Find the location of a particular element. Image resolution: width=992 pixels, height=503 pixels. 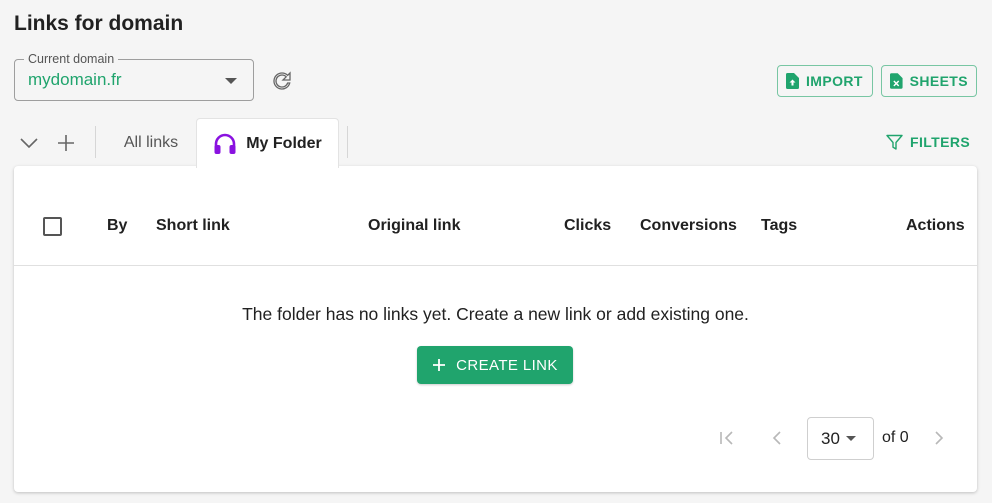

create-link-button: CREATE LINK is located at coordinates (495, 365).